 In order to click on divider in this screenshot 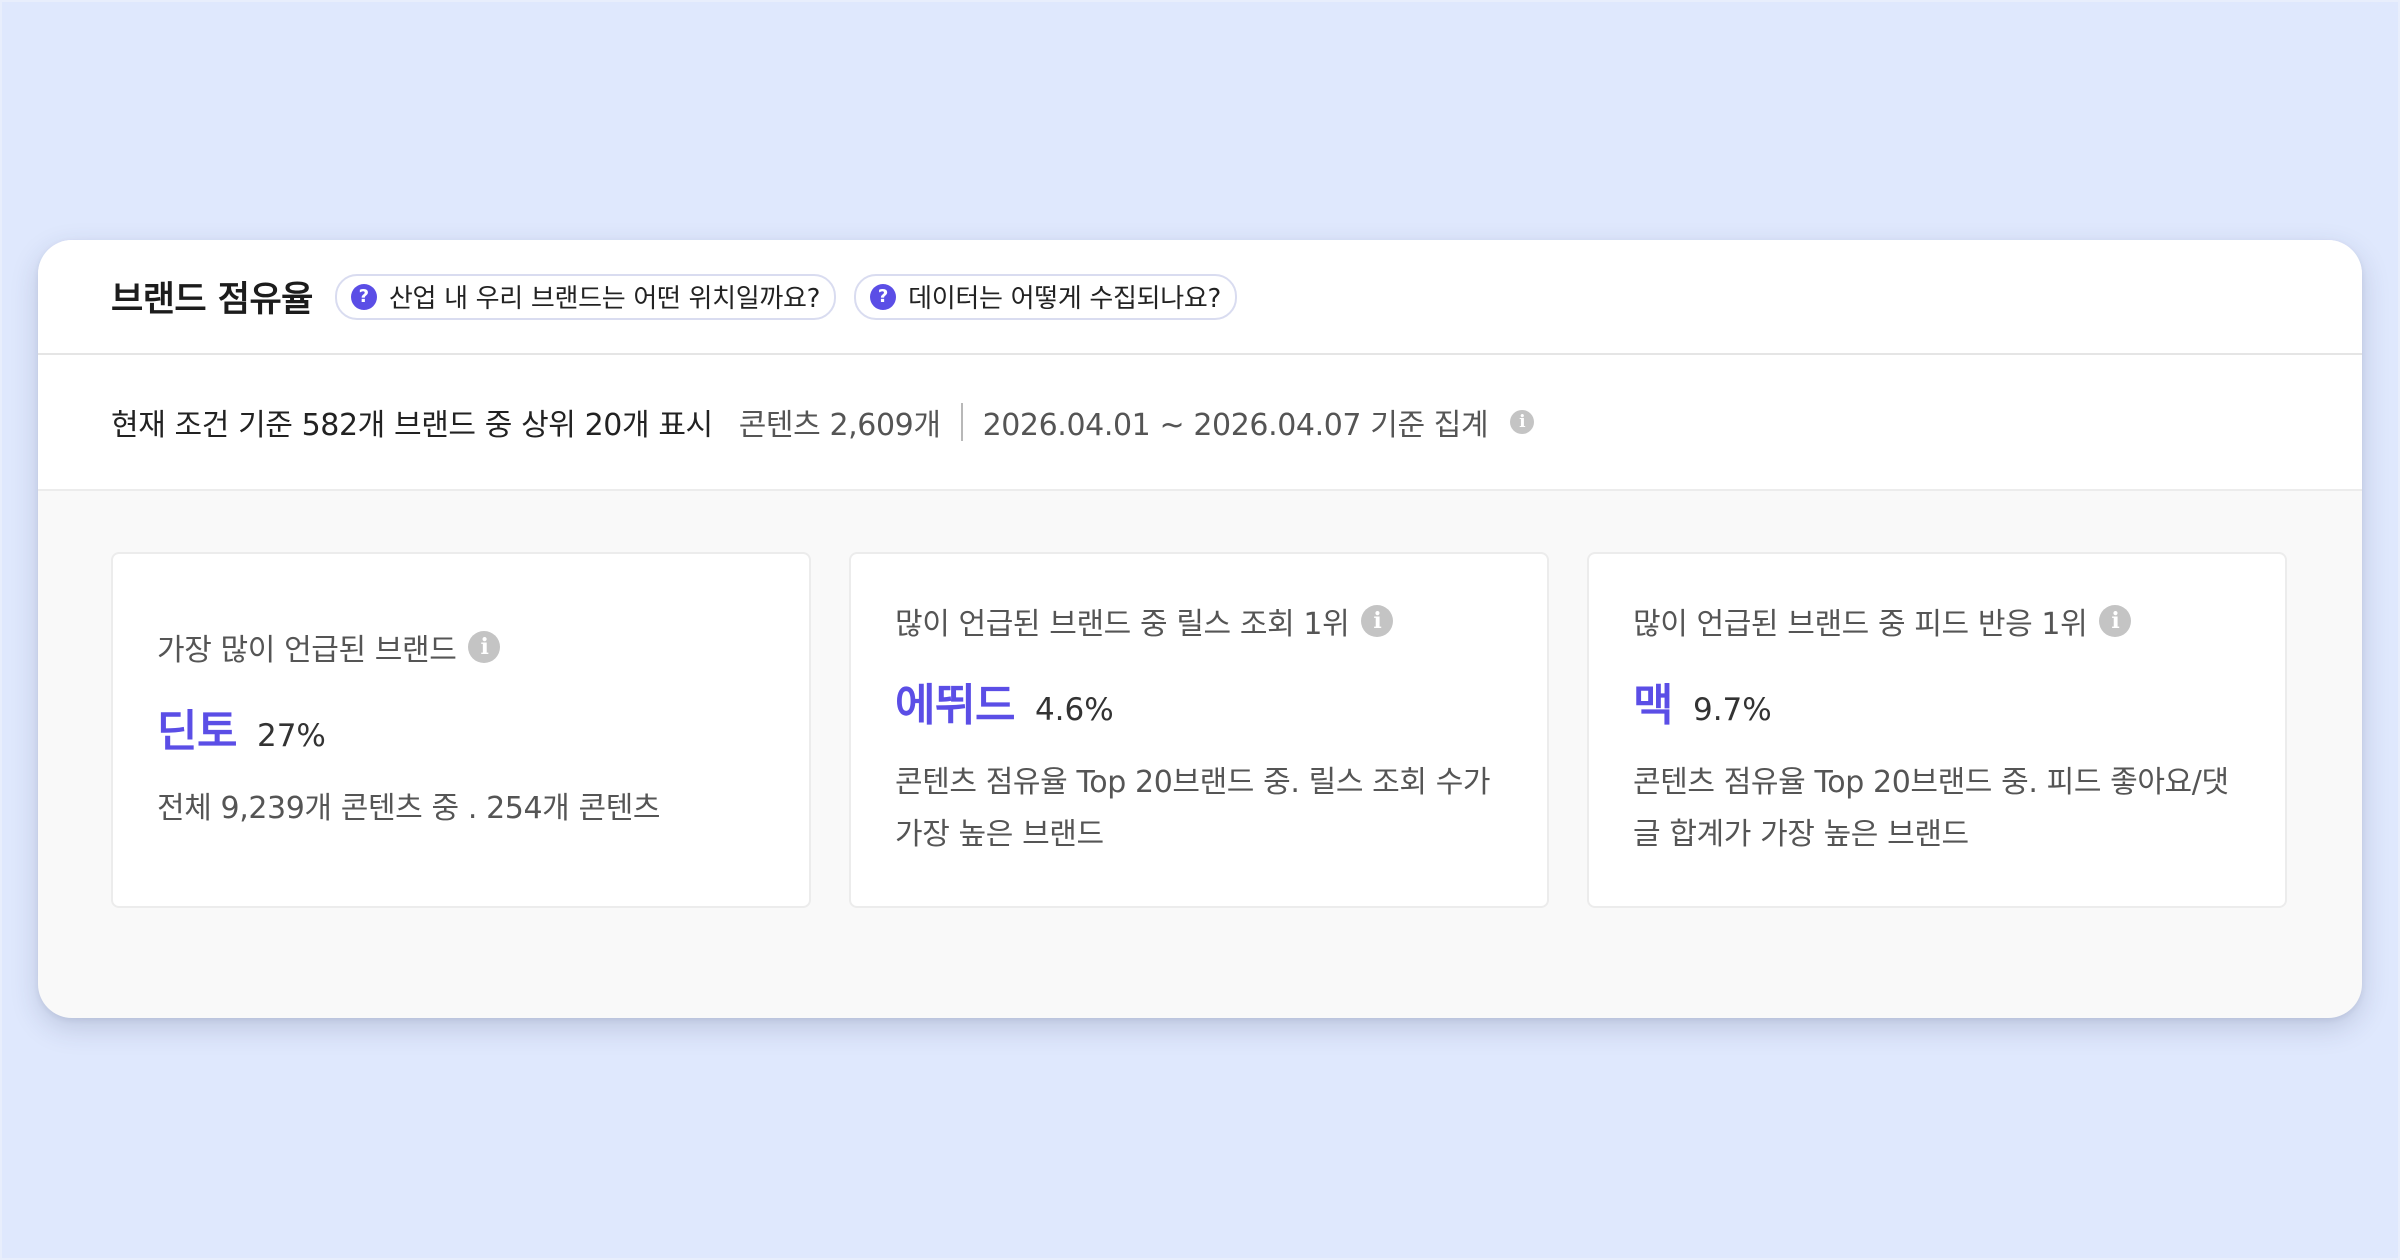, I will do `click(961, 422)`.